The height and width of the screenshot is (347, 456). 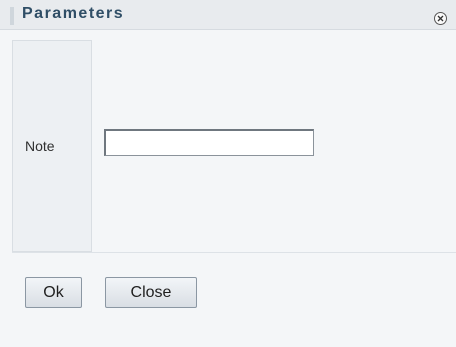 I want to click on note-input, so click(x=209, y=142).